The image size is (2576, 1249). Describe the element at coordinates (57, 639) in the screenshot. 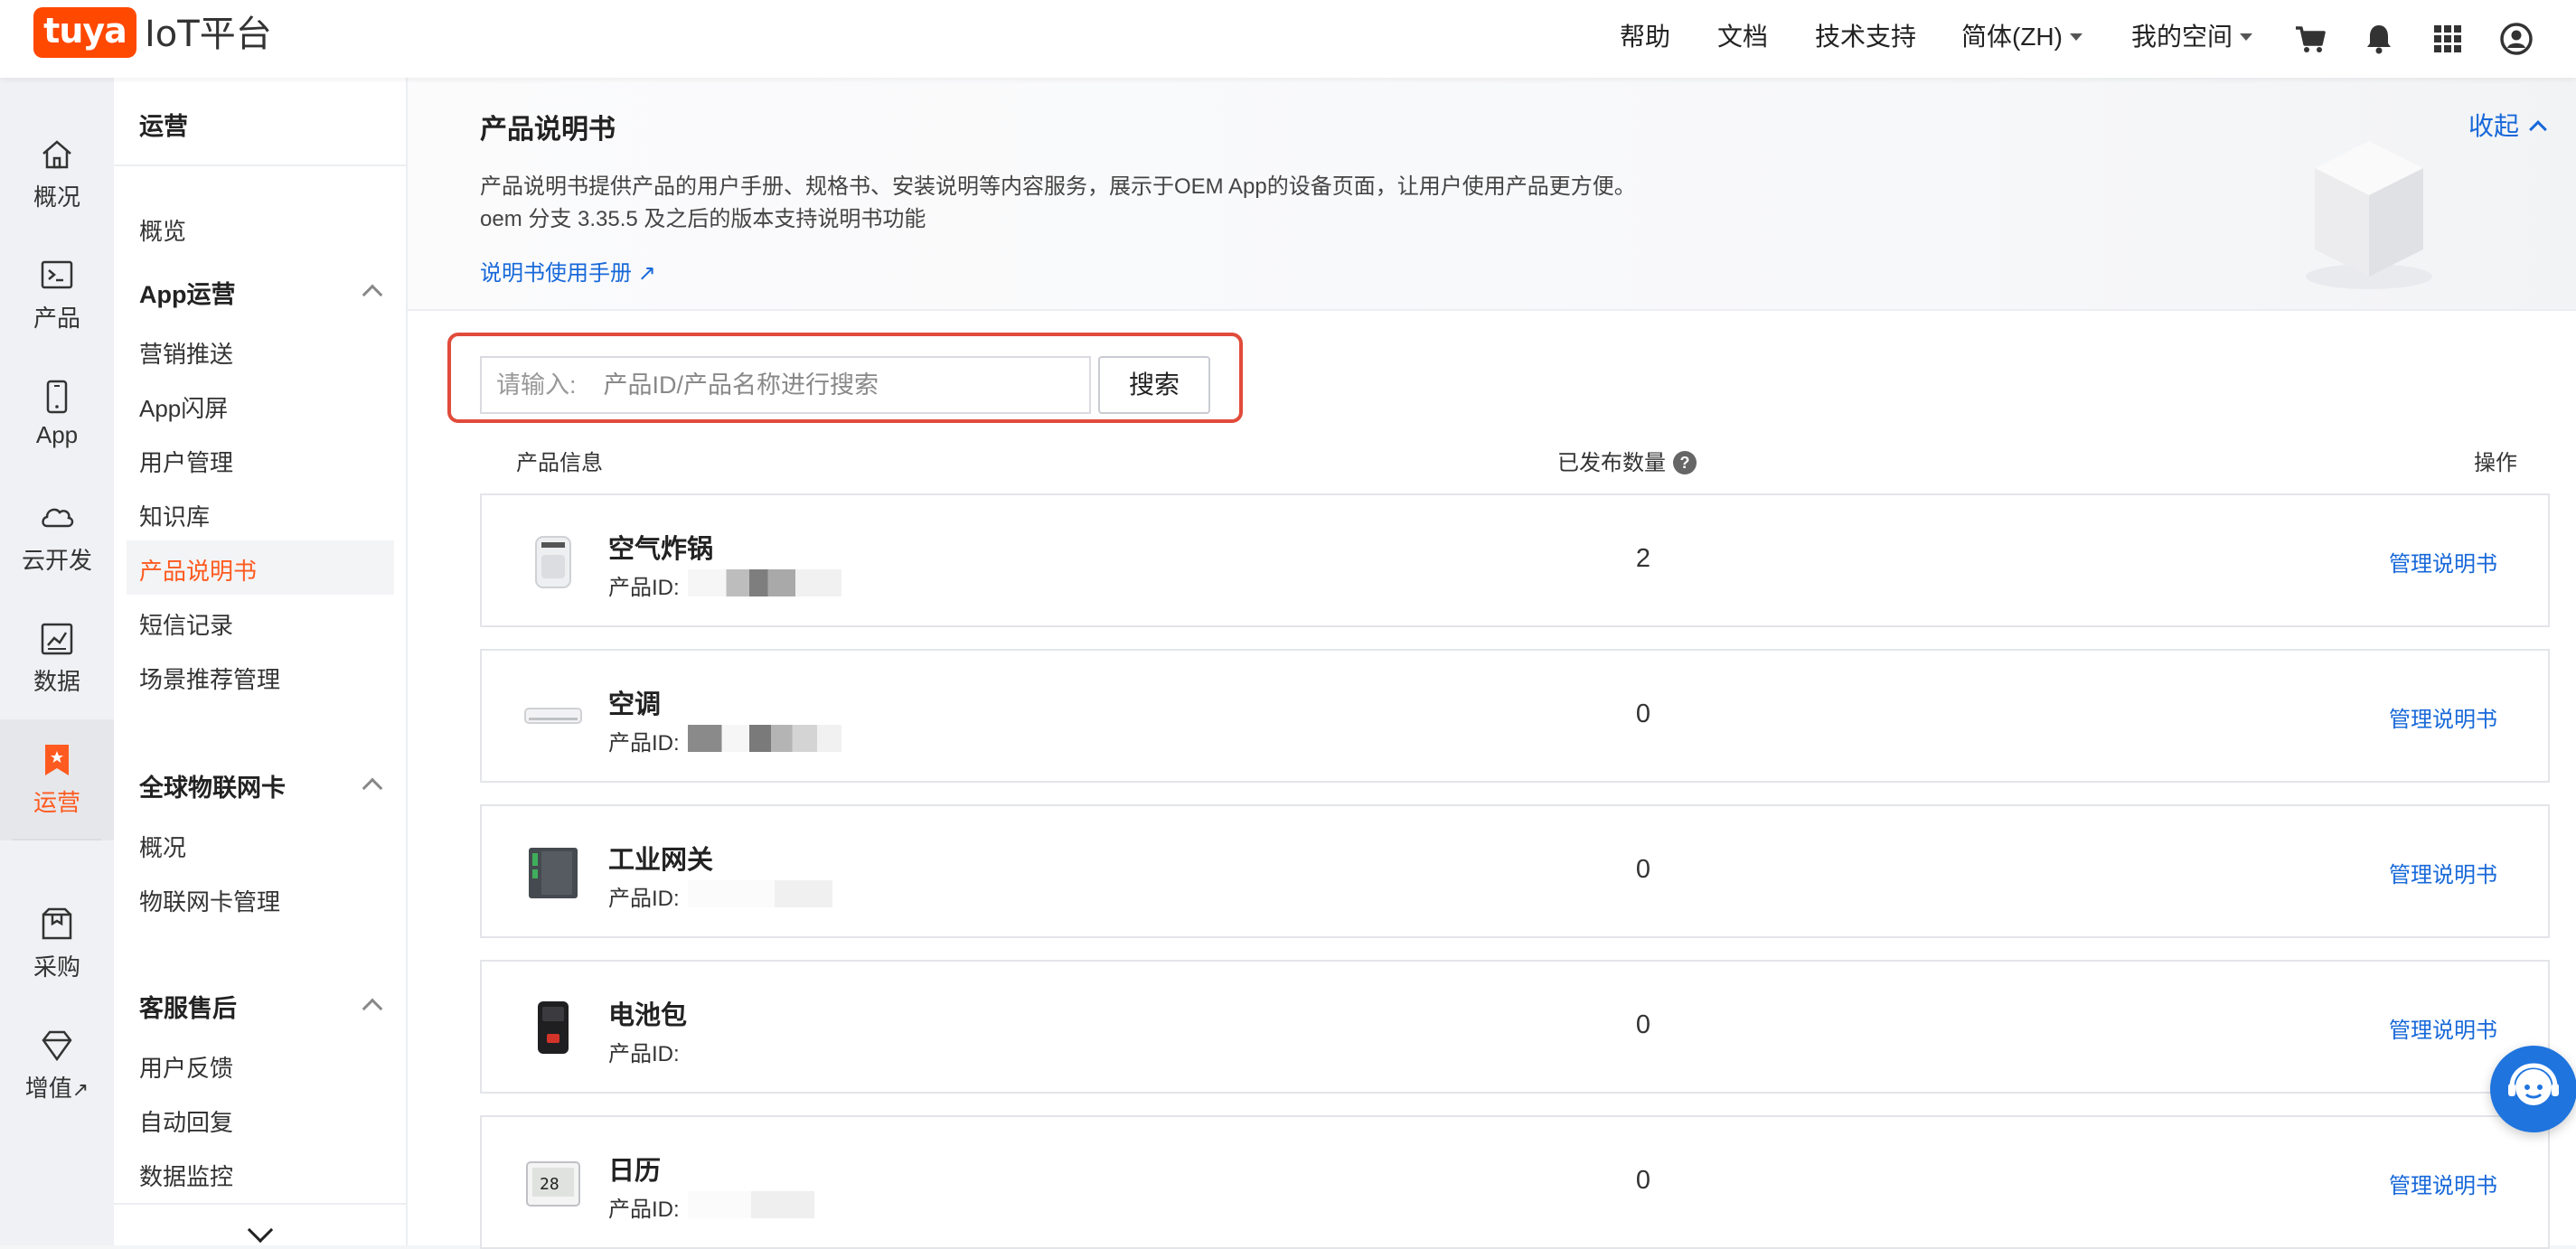

I see `chart-icon` at that location.